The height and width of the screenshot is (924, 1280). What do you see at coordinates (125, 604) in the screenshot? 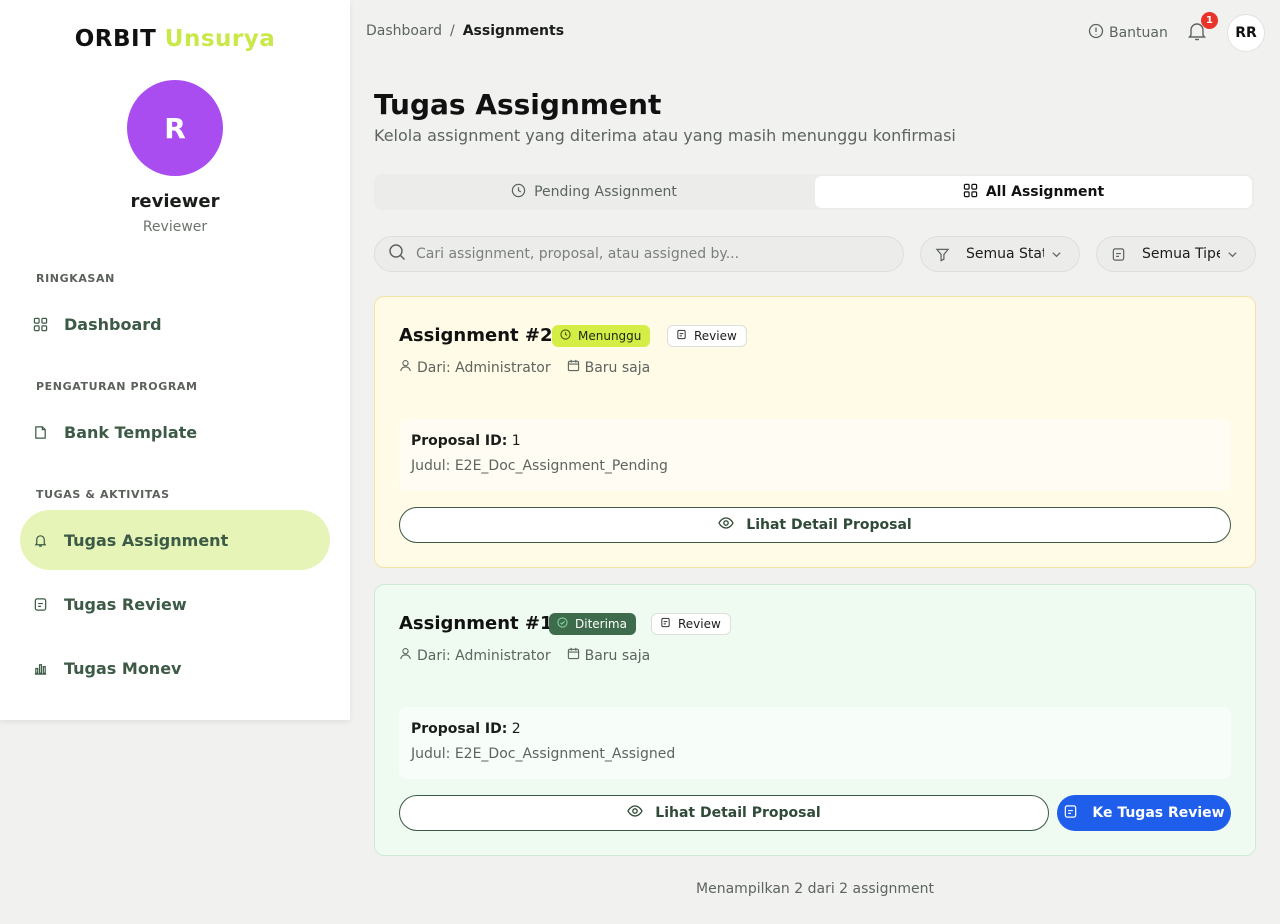
I see `sidebar-item-label: Tugas Review` at bounding box center [125, 604].